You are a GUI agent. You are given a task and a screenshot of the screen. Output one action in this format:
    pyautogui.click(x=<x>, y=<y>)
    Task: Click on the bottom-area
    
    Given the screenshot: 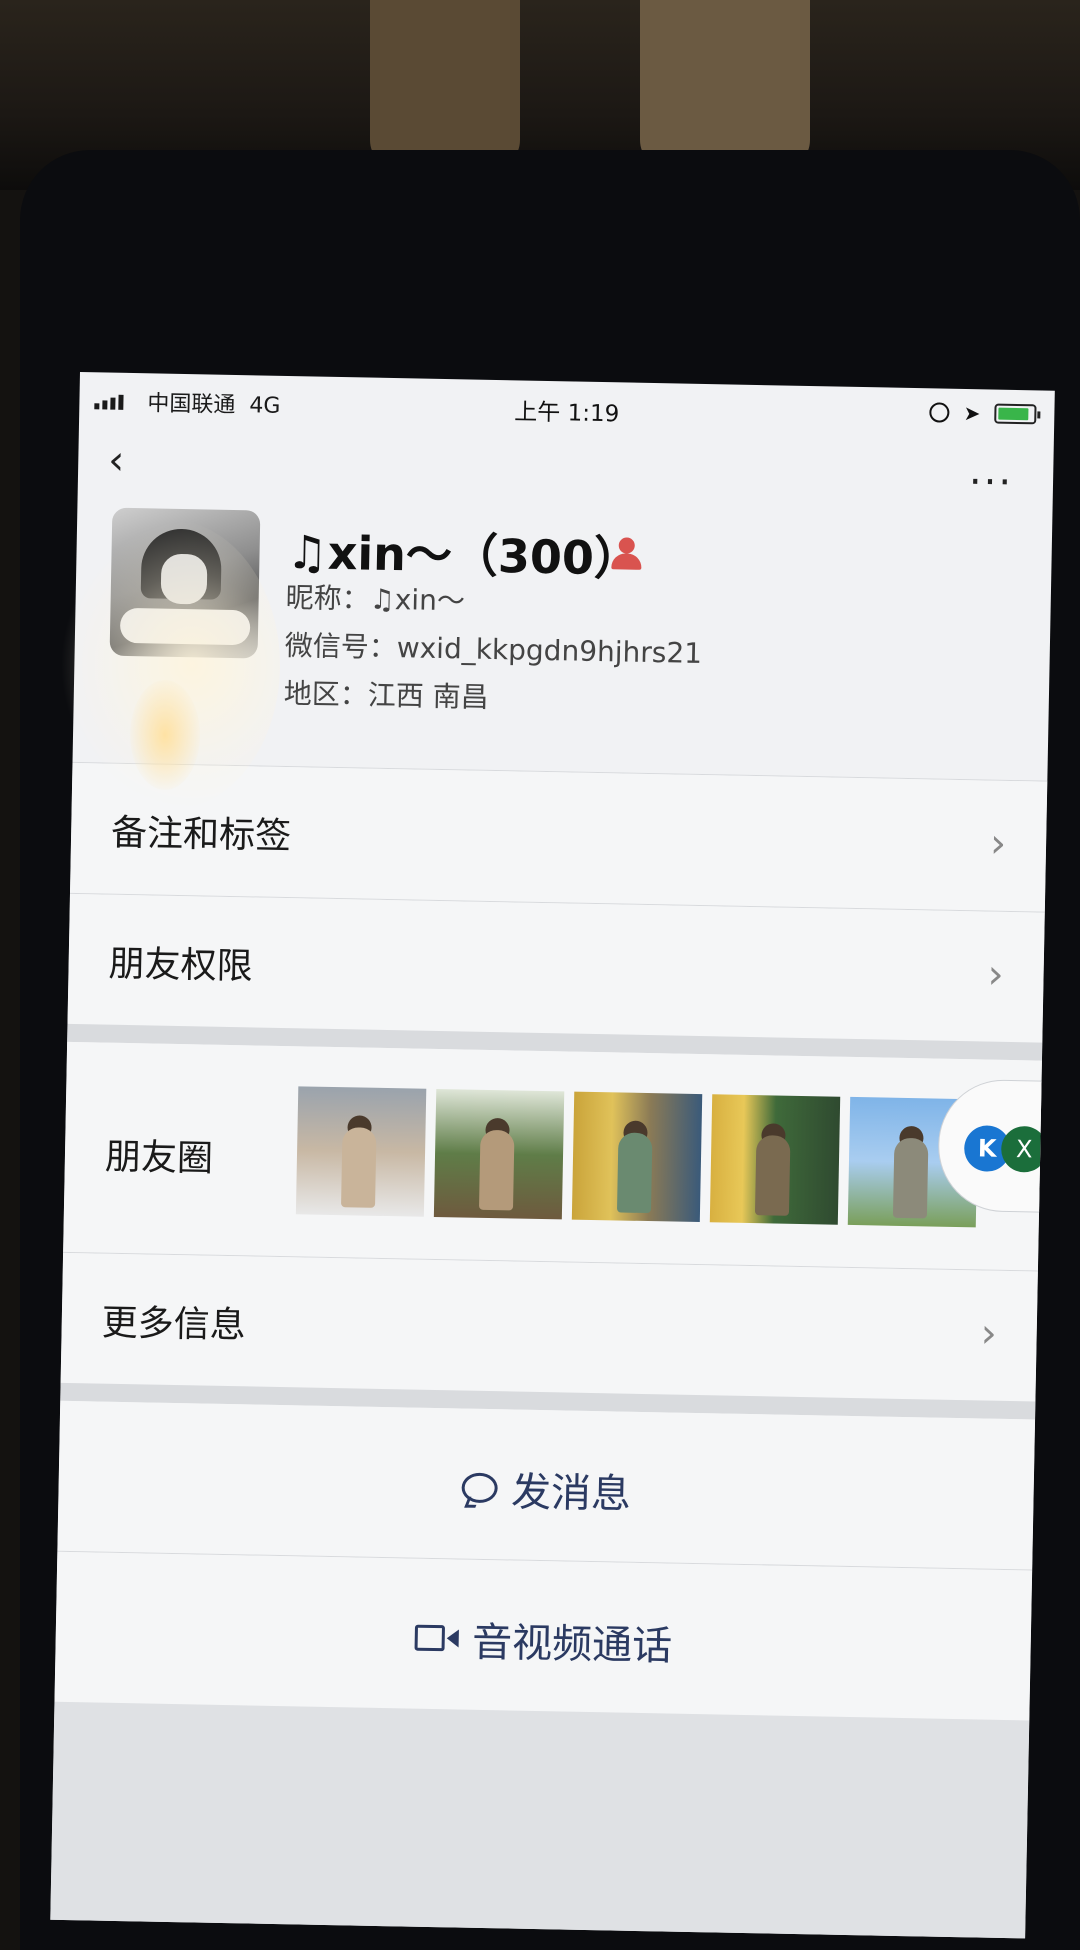 What is the action you would take?
    pyautogui.click(x=540, y=1820)
    